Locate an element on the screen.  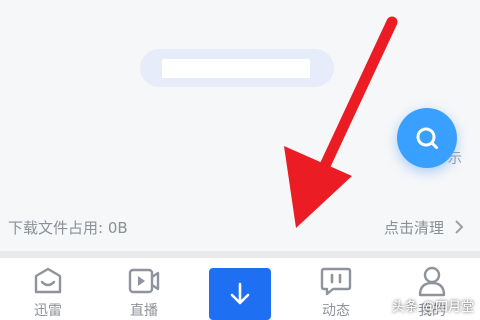
storage-usage-row: 下载文件占用: 0B 点击清理 is located at coordinates (240, 227).